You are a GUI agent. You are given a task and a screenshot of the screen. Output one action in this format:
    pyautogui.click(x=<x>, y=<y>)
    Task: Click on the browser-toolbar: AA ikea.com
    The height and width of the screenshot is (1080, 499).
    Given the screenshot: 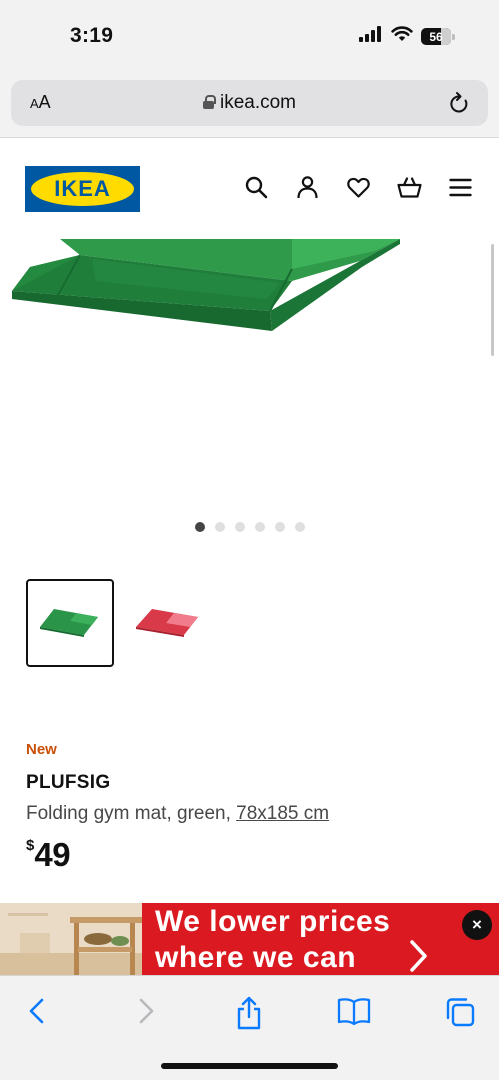 What is the action you would take?
    pyautogui.click(x=249, y=104)
    